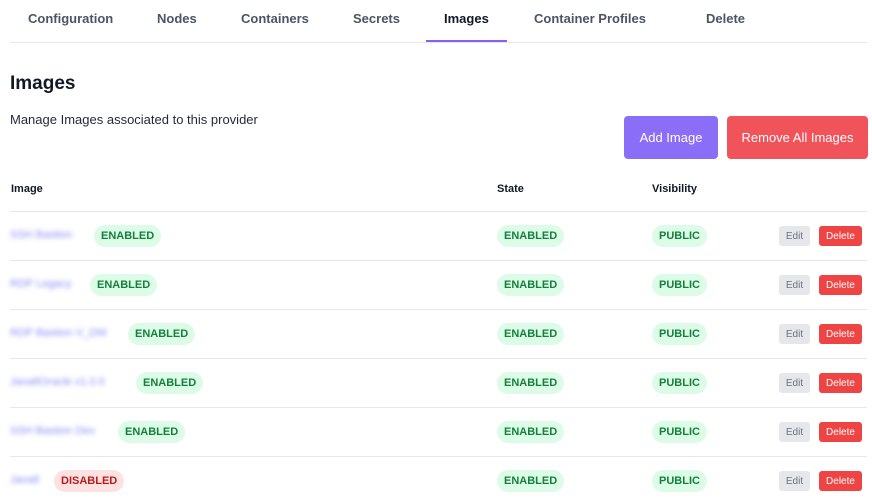  Describe the element at coordinates (58, 333) in the screenshot. I see `image-name-link: RDP Bastion V_DM` at that location.